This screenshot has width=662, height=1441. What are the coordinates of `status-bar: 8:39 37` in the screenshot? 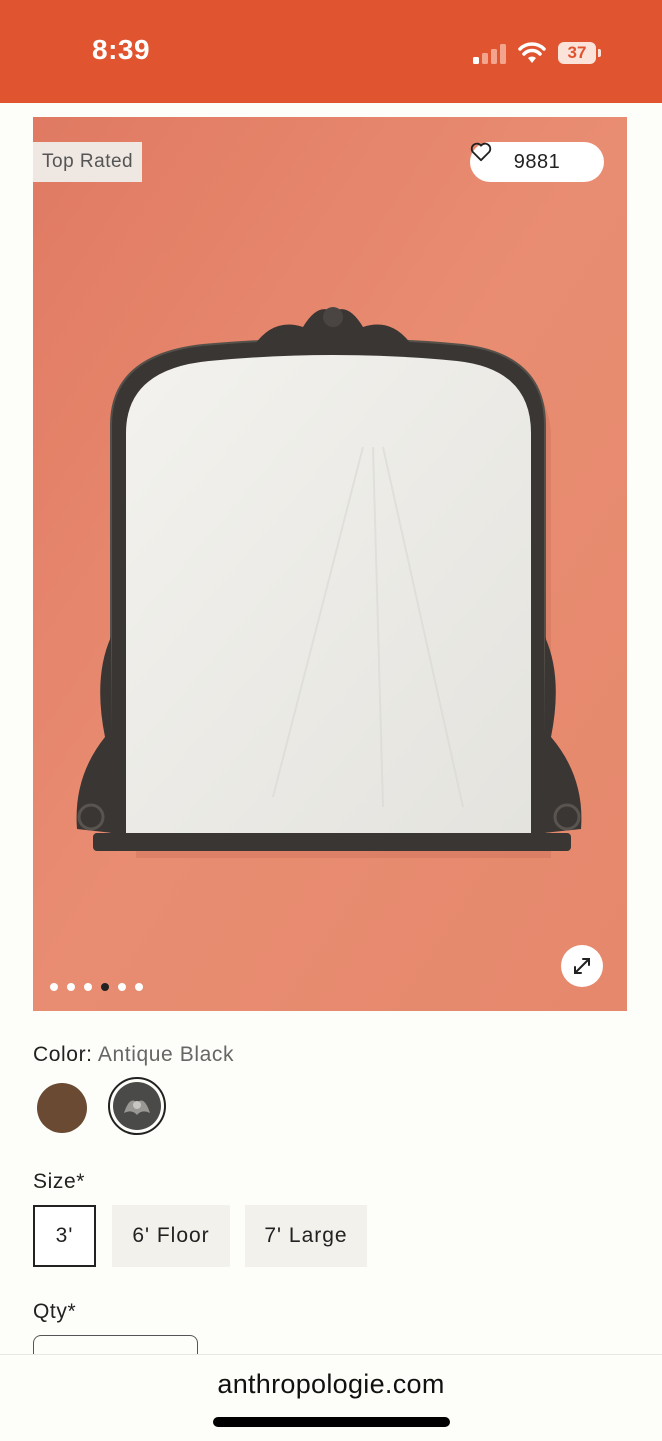 It's located at (331, 51).